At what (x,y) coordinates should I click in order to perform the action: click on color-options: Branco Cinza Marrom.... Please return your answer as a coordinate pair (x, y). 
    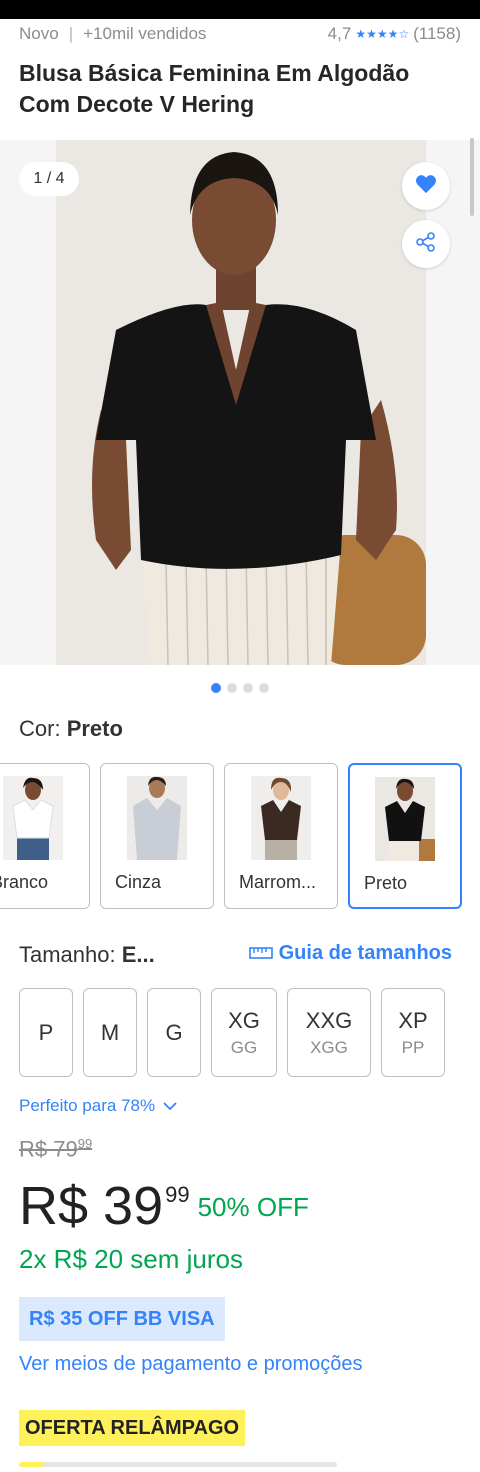
    Looking at the image, I should click on (240, 836).